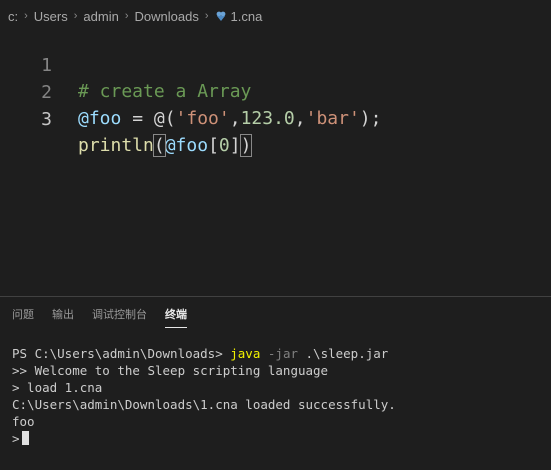  Describe the element at coordinates (148, 118) in the screenshot. I see `code-token-plain: = @(` at that location.